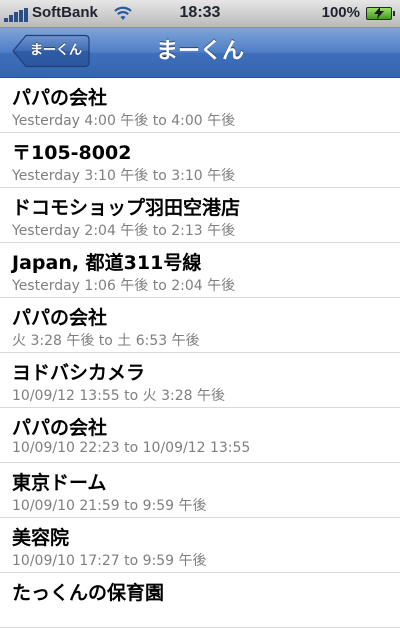  What do you see at coordinates (72, 153) in the screenshot?
I see `list-item-title: 〒105-8002` at bounding box center [72, 153].